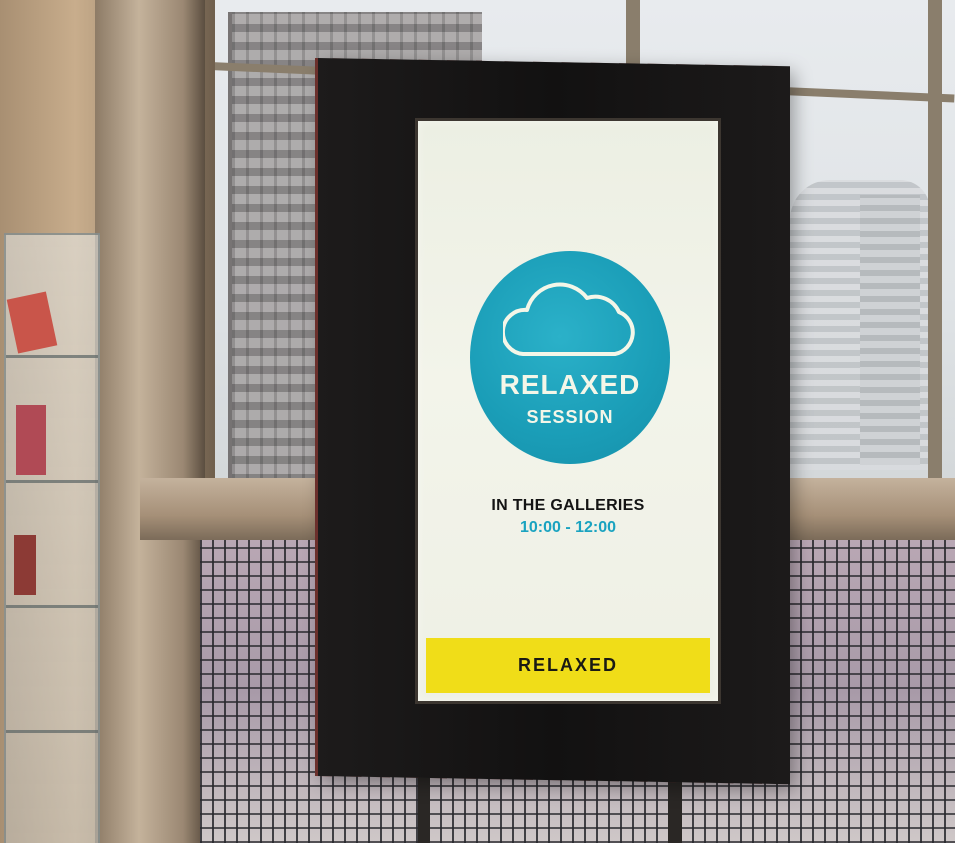 This screenshot has height=843, width=955. What do you see at coordinates (570, 417) in the screenshot?
I see `badge-subtitle: SESSION` at bounding box center [570, 417].